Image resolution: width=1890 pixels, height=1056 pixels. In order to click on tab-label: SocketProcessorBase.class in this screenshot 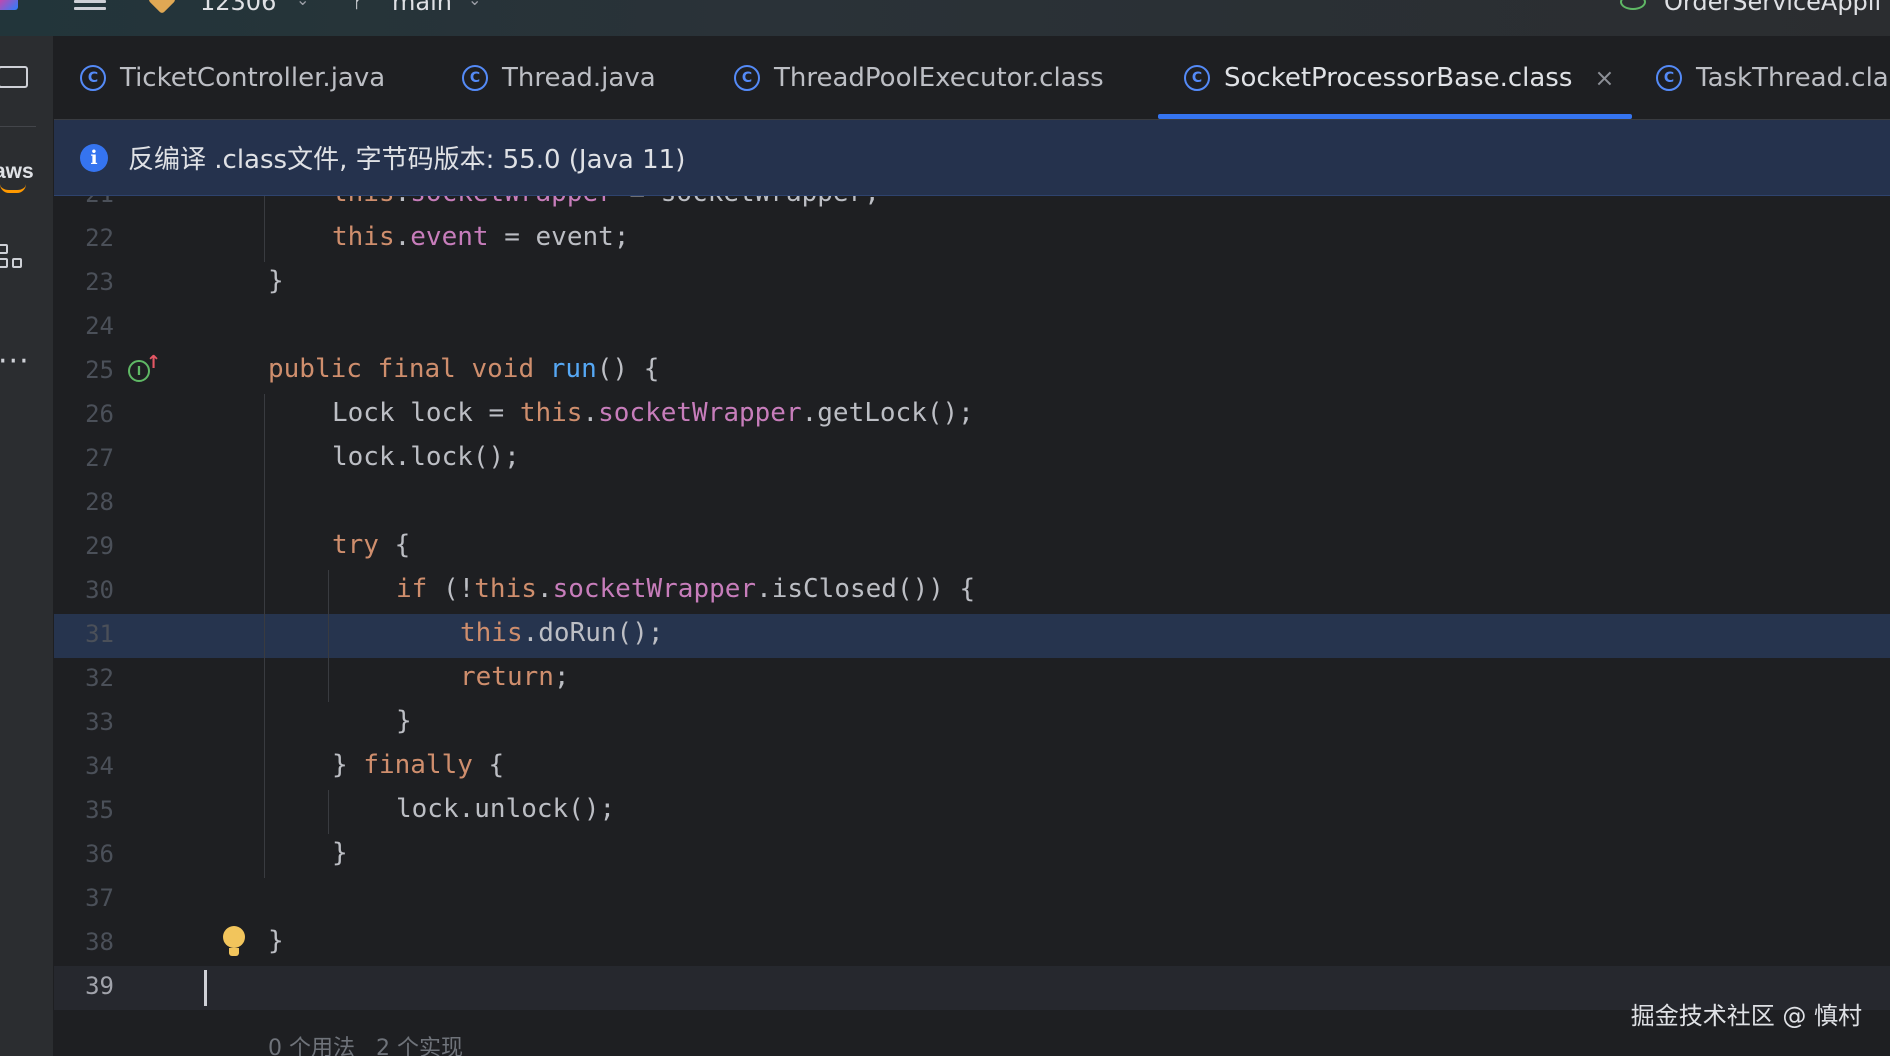, I will do `click(1398, 78)`.